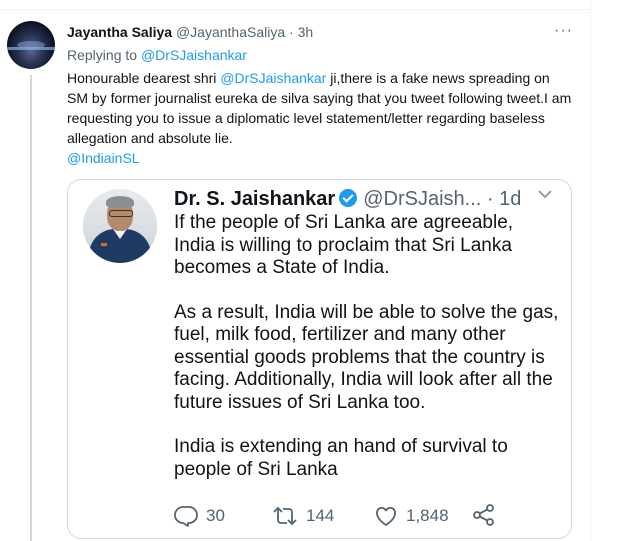  Describe the element at coordinates (230, 32) in the screenshot. I see `author-handle: @JayanthaSaliya` at that location.